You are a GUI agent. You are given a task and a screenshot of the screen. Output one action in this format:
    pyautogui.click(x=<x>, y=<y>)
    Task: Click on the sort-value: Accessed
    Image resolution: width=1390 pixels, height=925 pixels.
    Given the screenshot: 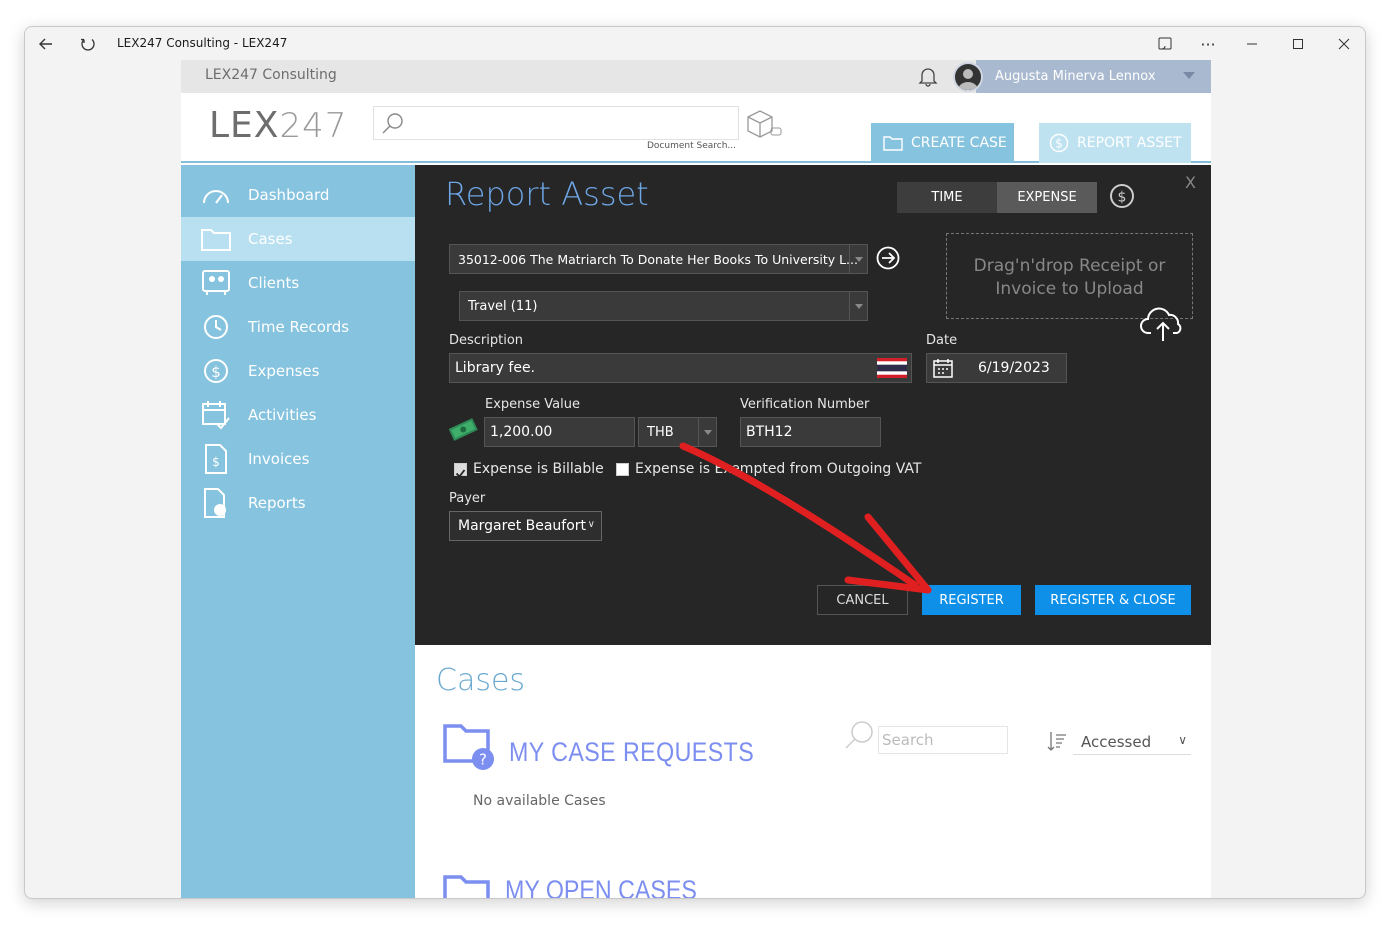 What is the action you would take?
    pyautogui.click(x=1116, y=741)
    